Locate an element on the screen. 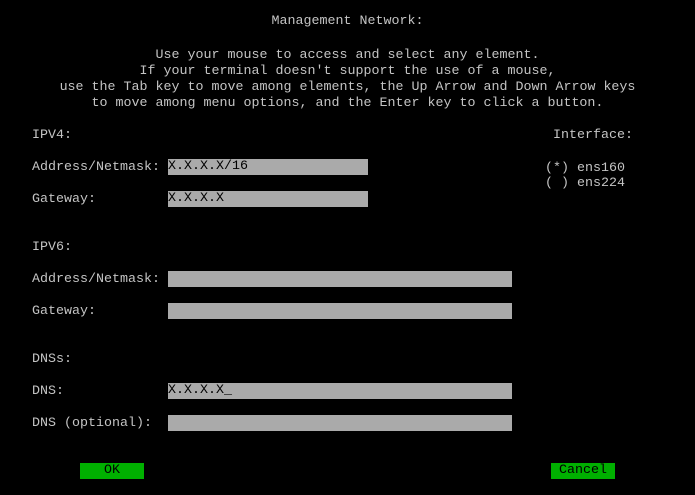  ipv6-address-input is located at coordinates (340, 279).